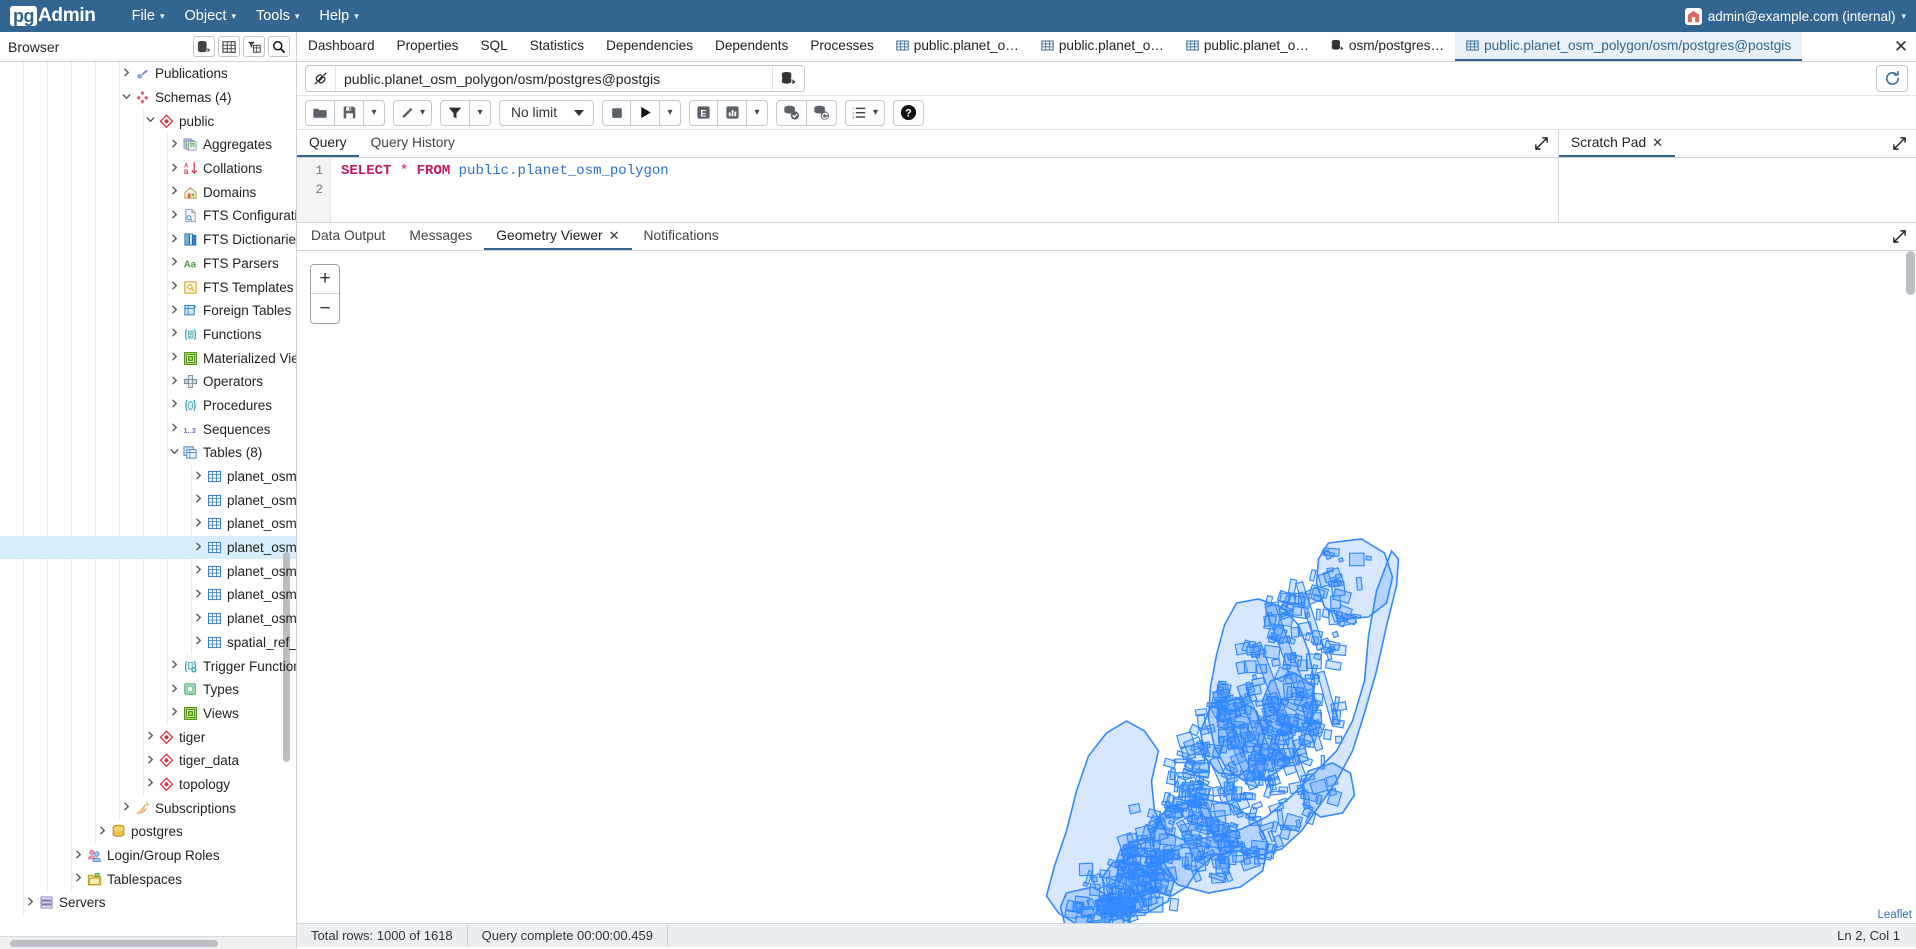 This screenshot has height=949, width=1916. What do you see at coordinates (148, 618) in the screenshot?
I see `tree-item-planet-osm-ways: planet_osm_ways` at bounding box center [148, 618].